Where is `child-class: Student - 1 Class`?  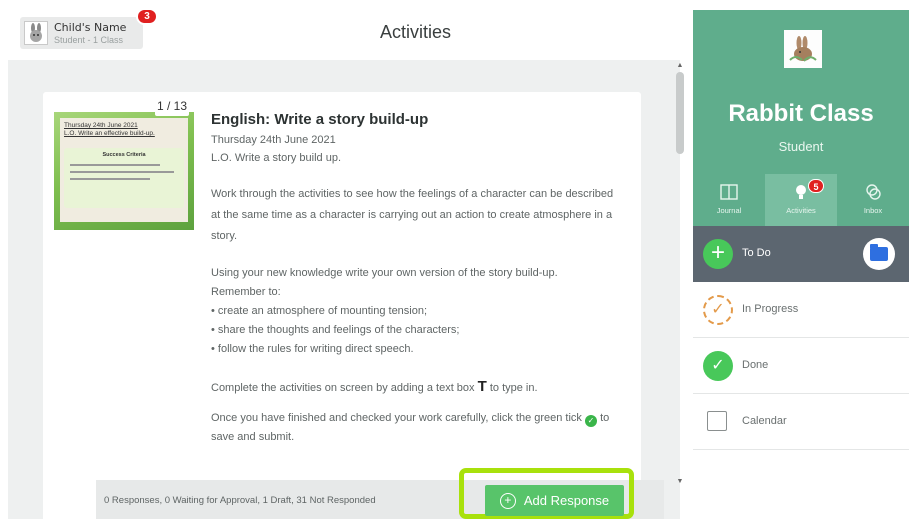 child-class: Student - 1 Class is located at coordinates (89, 40).